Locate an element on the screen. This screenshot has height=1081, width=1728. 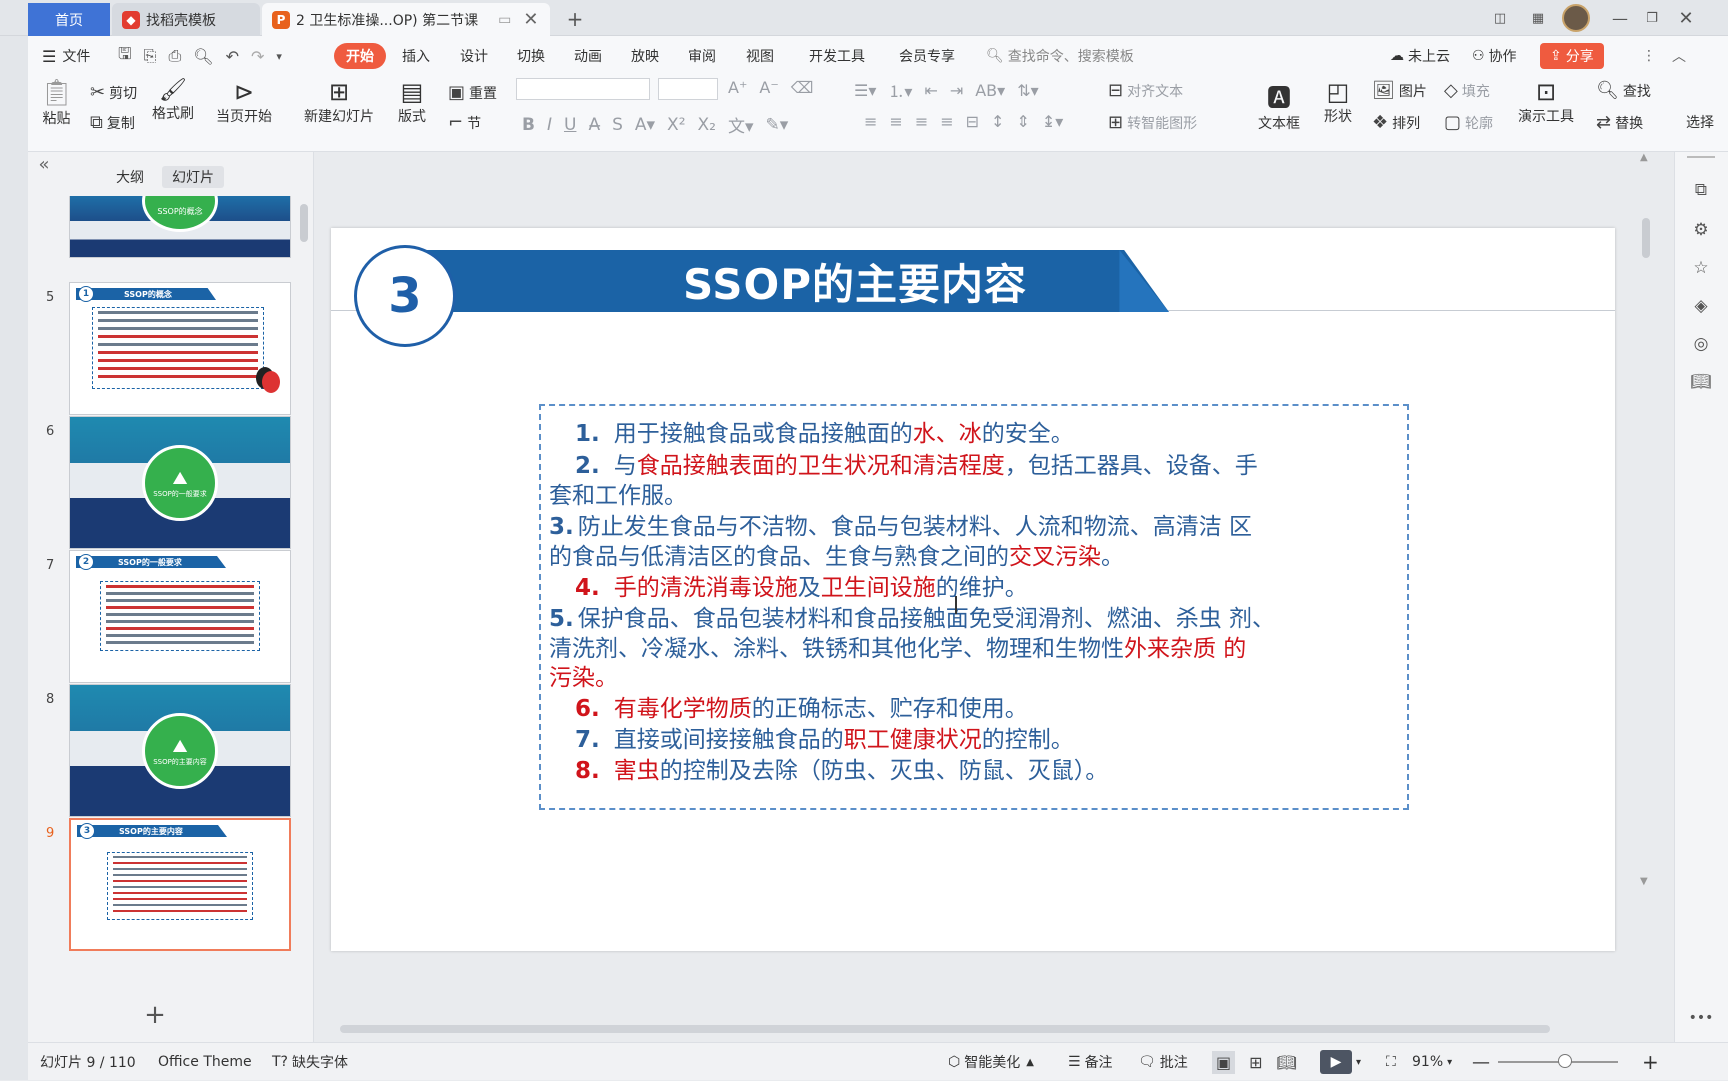
menu-transition: 切换 is located at coordinates (531, 56).